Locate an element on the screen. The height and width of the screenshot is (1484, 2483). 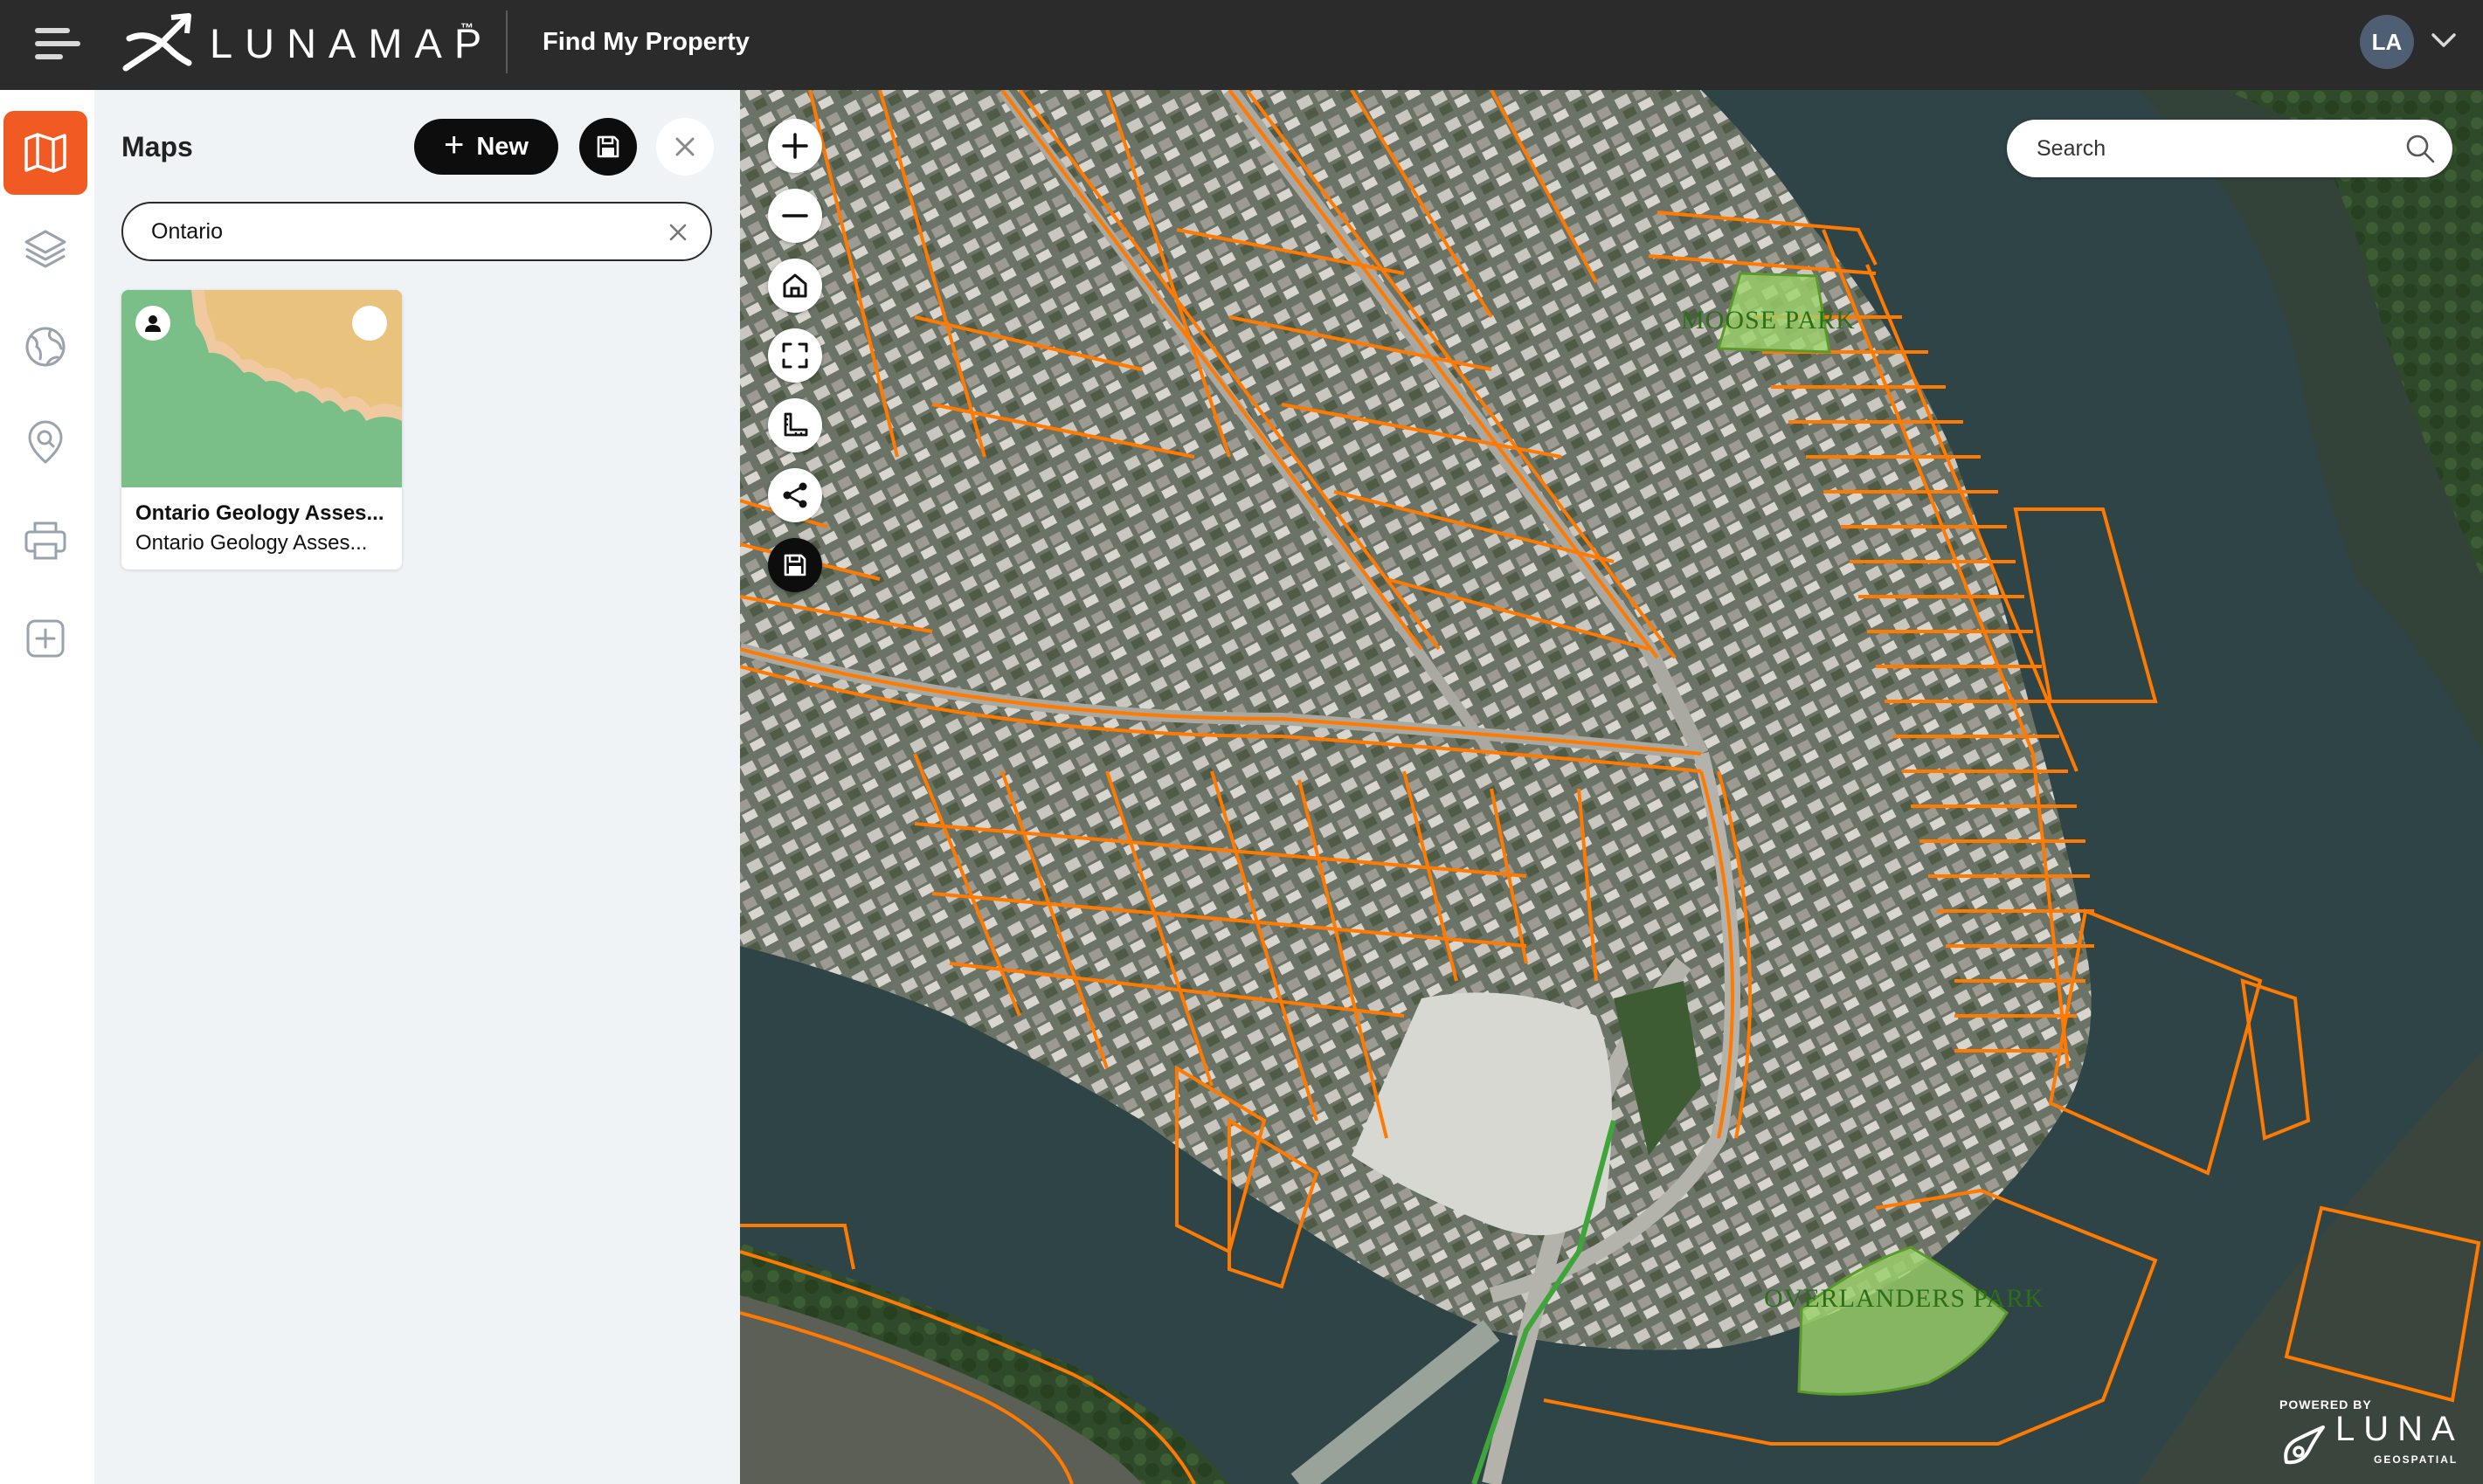
user-avatar: LA is located at coordinates (2387, 42).